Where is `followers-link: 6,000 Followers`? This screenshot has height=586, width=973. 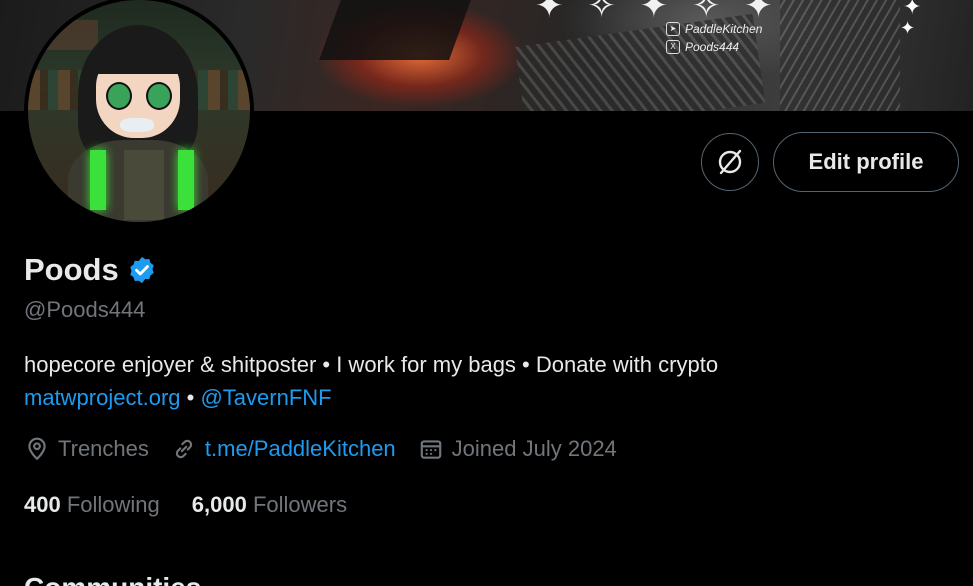 followers-link: 6,000 Followers is located at coordinates (269, 505).